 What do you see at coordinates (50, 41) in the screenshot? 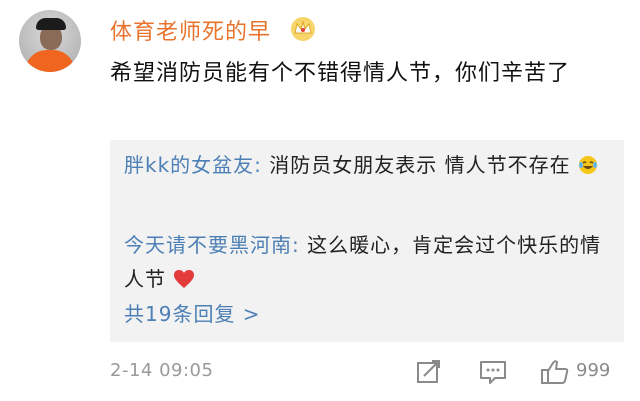
I see `avatar` at bounding box center [50, 41].